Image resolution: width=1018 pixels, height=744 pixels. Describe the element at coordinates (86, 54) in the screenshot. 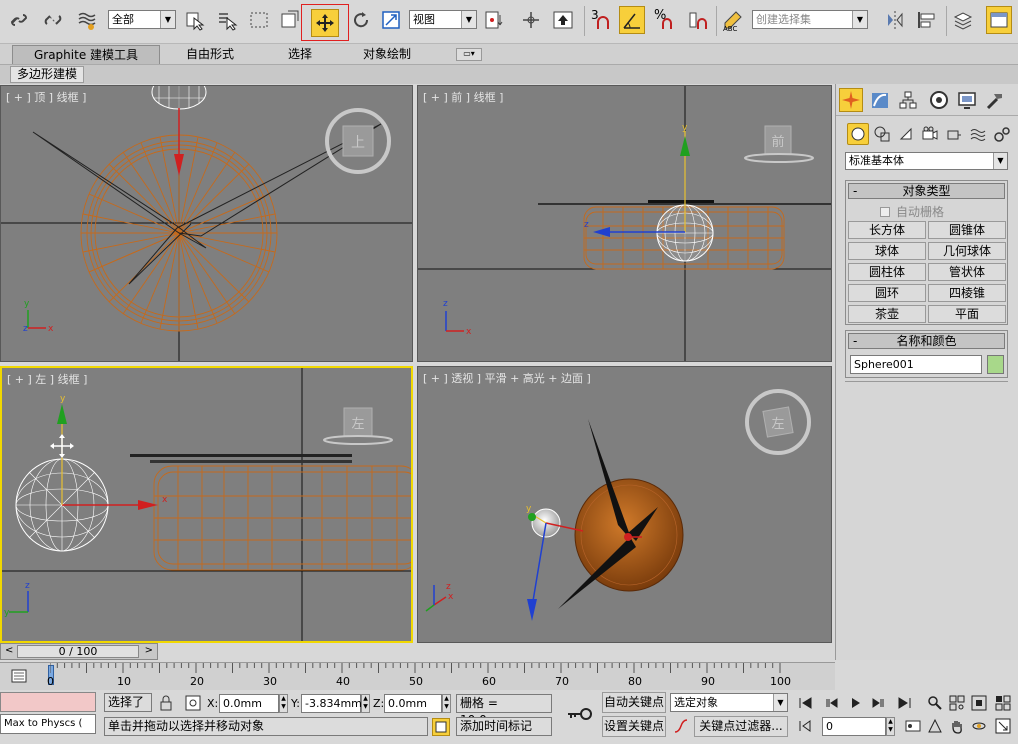

I see `tab-graphite: Graphite 建模工具` at that location.